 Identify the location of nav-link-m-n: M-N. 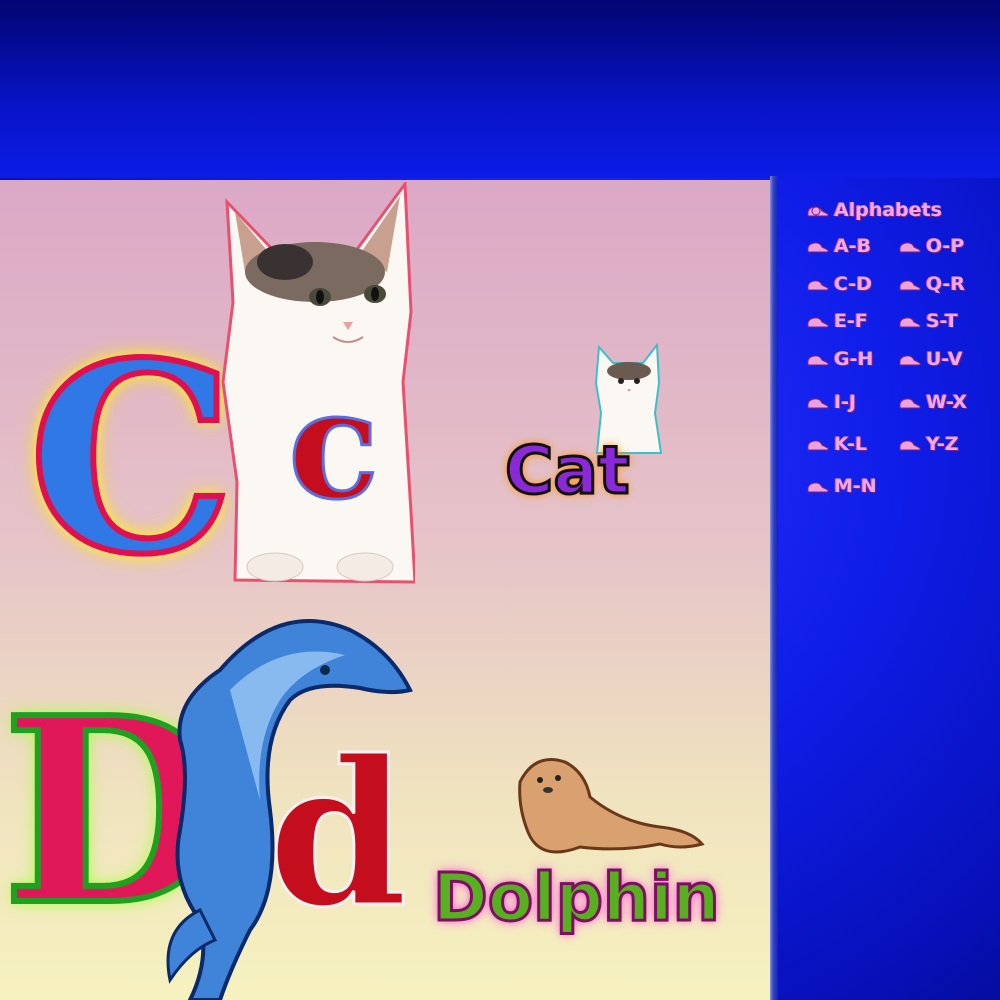
(841, 486).